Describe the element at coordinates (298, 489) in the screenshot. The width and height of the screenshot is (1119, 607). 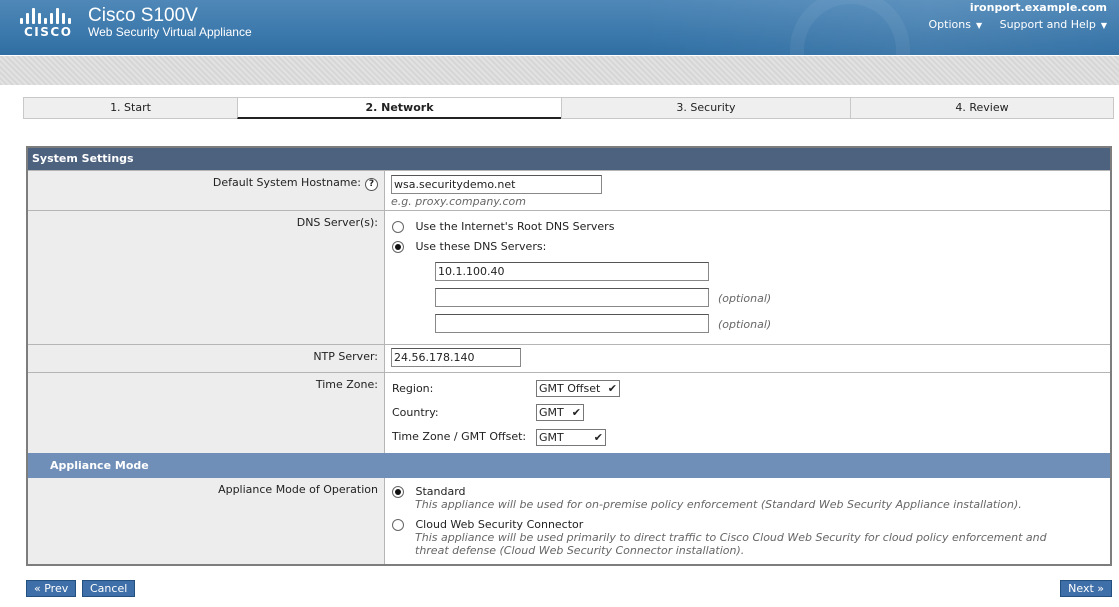
I see `appliance-mode-label: Appliance Mode of Operation` at that location.